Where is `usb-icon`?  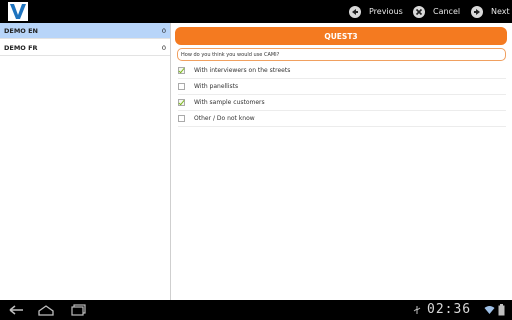
usb-icon is located at coordinates (417, 310).